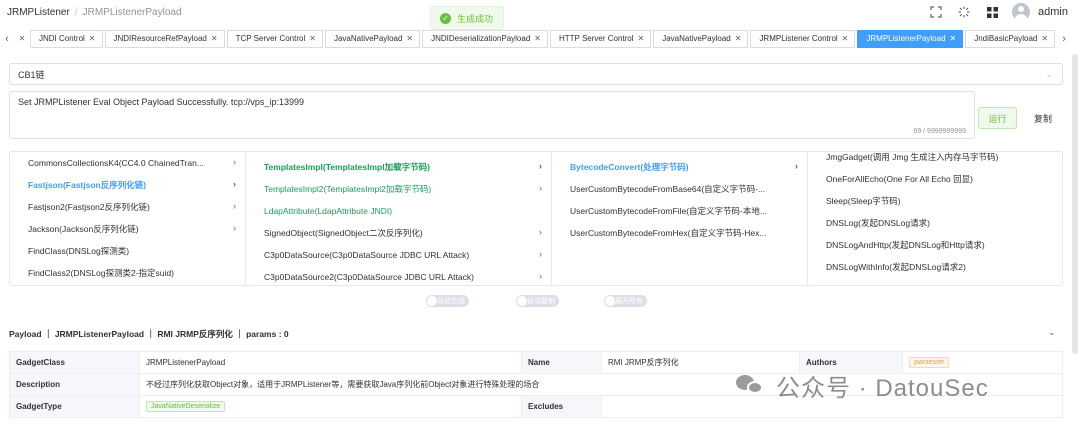  I want to click on tab-tcp-server-control: TCP Server Control ✕, so click(274, 38).